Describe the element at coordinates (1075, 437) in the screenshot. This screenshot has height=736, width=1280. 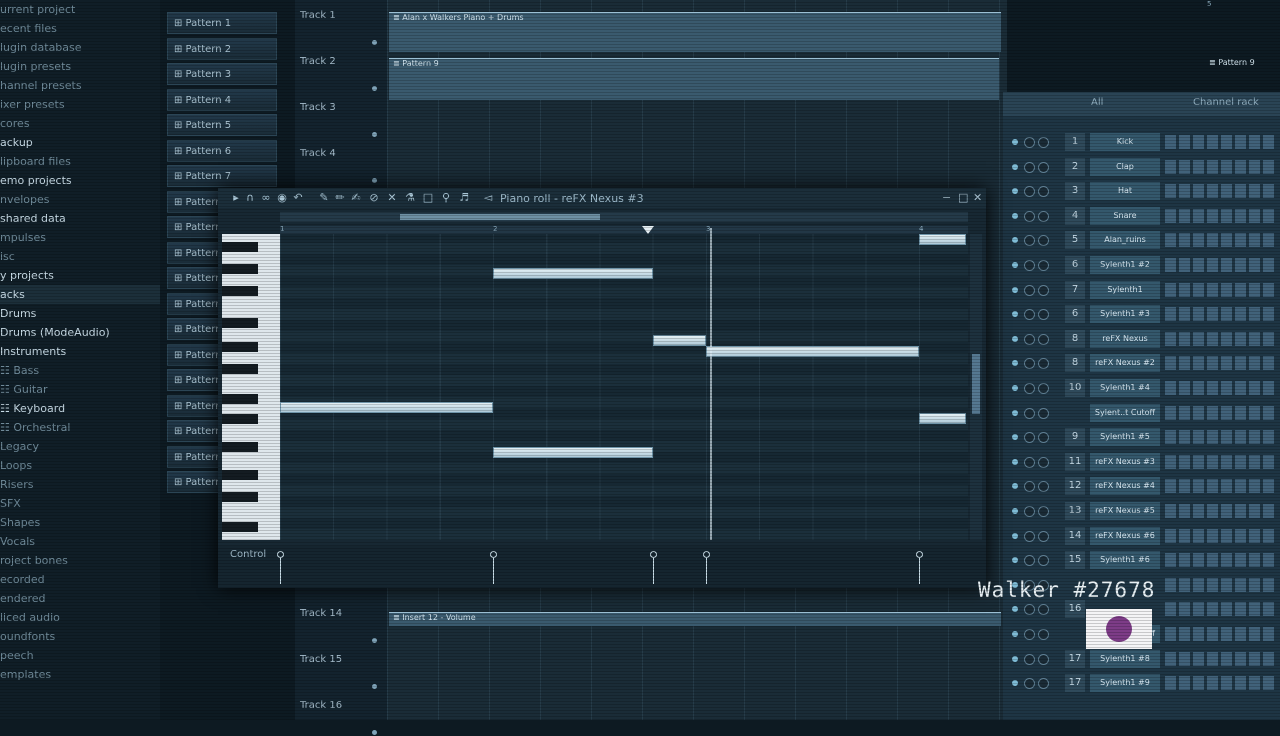
I see `mixer-track-number: 9` at that location.